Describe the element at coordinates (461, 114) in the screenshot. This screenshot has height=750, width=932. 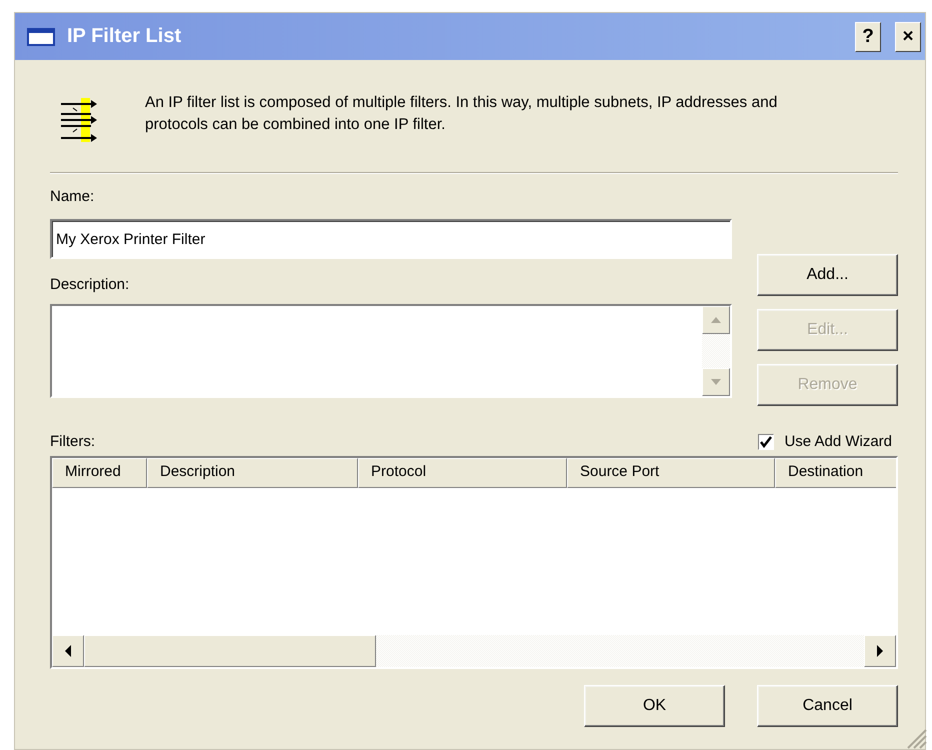
I see `intro-text: An IP filter list is composed of multiple filters. In this way, multiple subnets, IP addresses and protocols can be combined into one IP filter.` at that location.